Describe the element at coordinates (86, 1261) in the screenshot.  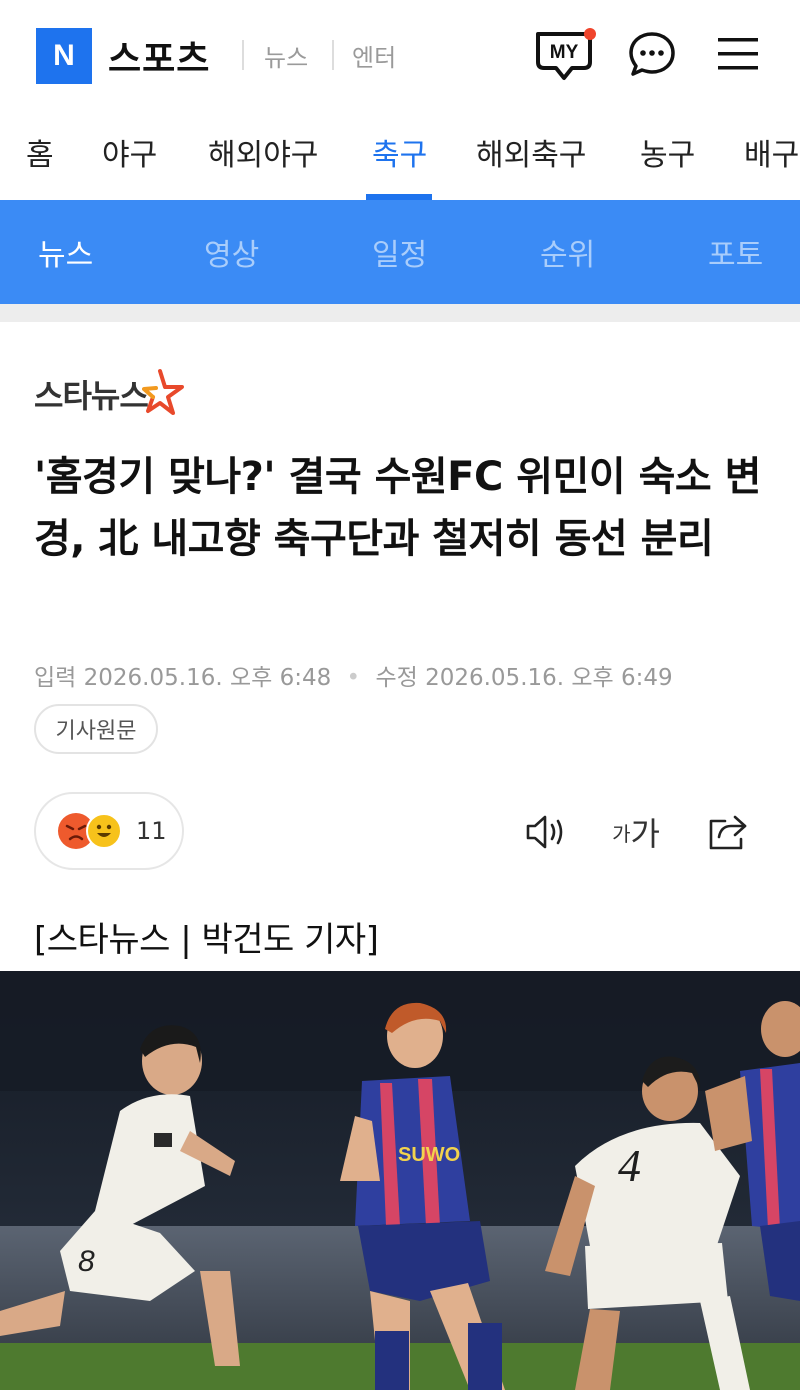
I see `svg-text: 8` at that location.